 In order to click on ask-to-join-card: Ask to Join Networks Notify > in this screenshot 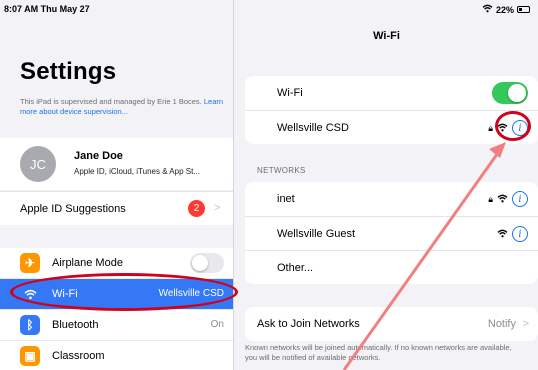, I will do `click(391, 324)`.